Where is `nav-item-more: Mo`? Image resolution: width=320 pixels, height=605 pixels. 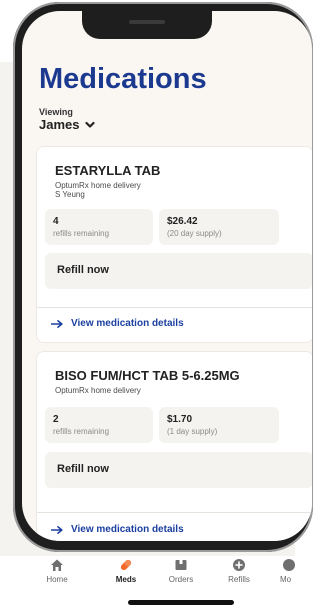
nav-item-more: Mo is located at coordinates (282, 571).